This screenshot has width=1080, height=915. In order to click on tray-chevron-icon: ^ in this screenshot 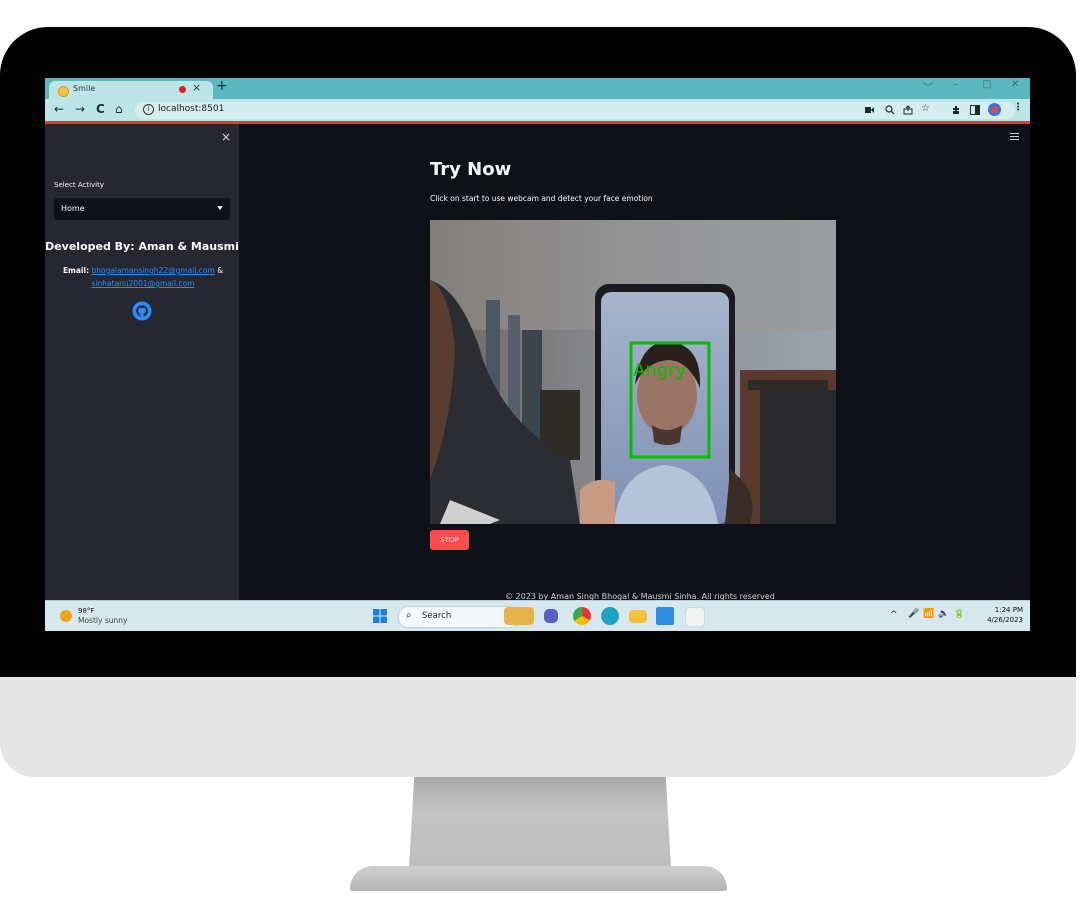, I will do `click(894, 615)`.